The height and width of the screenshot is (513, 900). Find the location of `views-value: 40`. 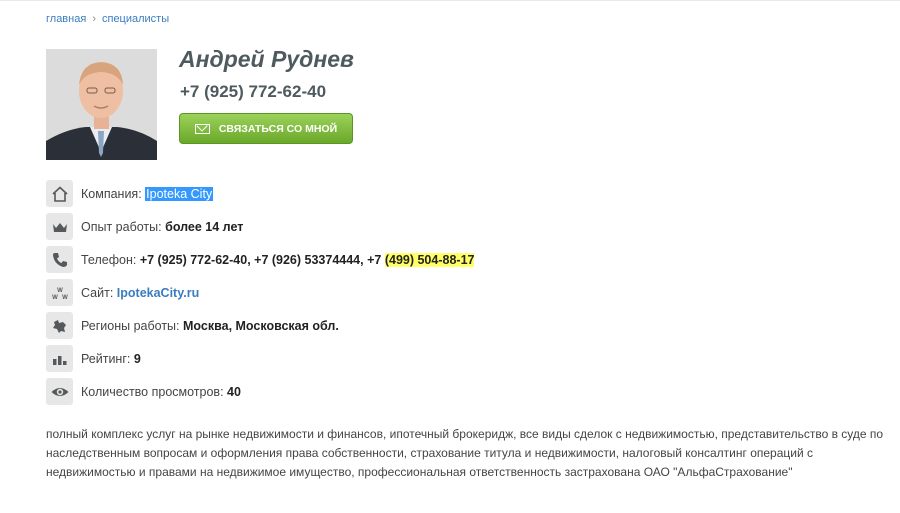

views-value: 40 is located at coordinates (234, 391).